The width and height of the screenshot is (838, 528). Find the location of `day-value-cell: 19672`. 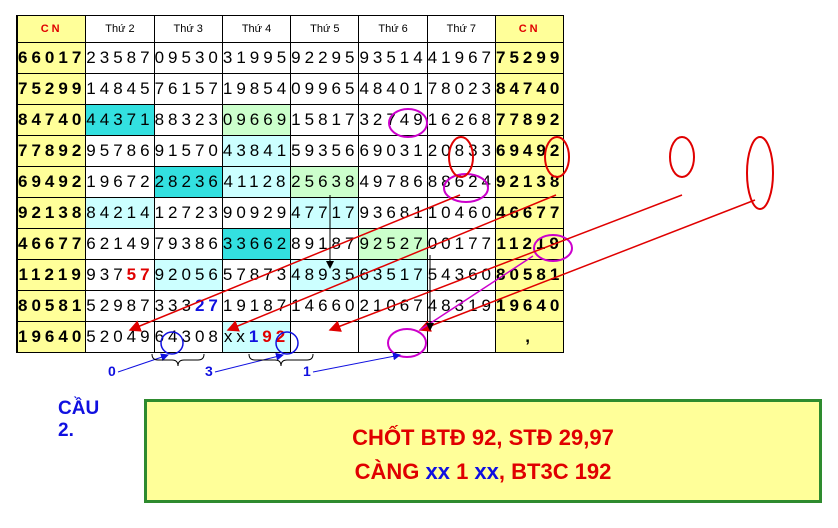

day-value-cell: 19672 is located at coordinates (120, 182).